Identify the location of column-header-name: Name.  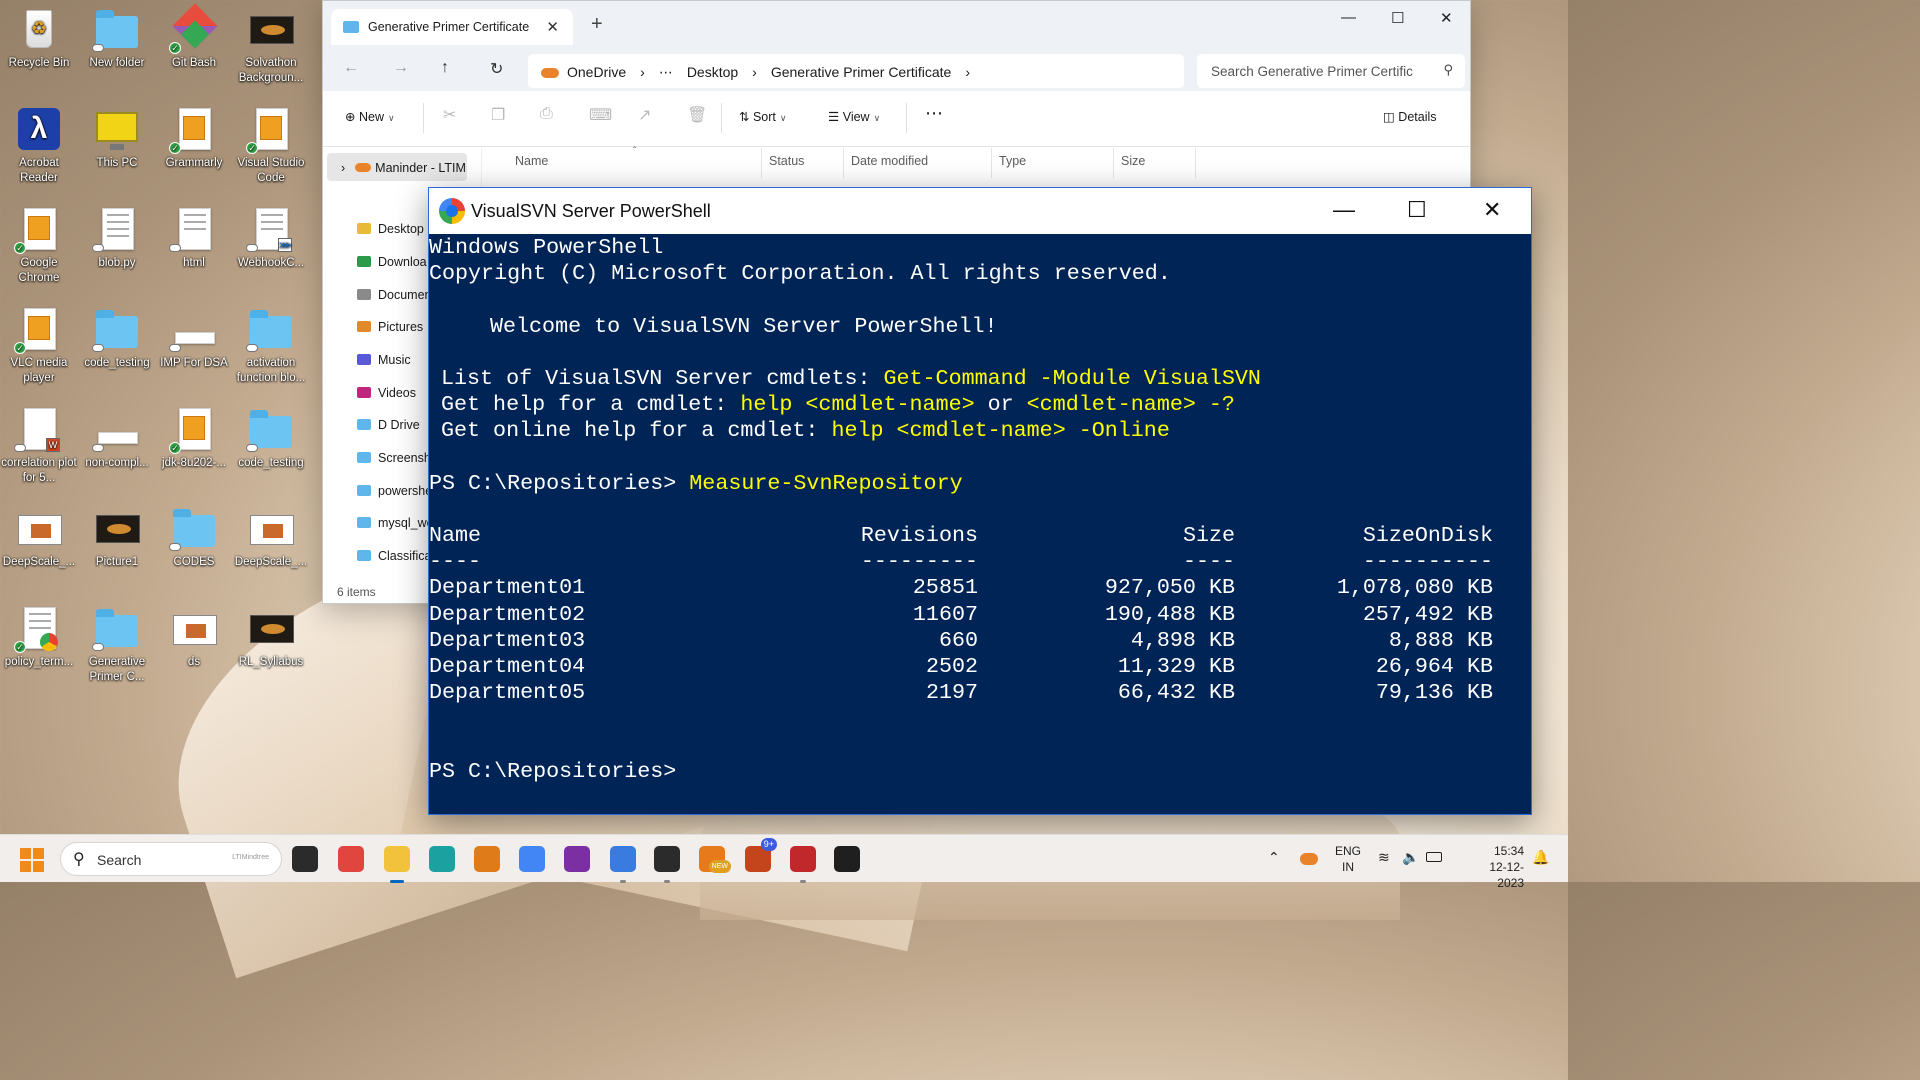
(531, 161).